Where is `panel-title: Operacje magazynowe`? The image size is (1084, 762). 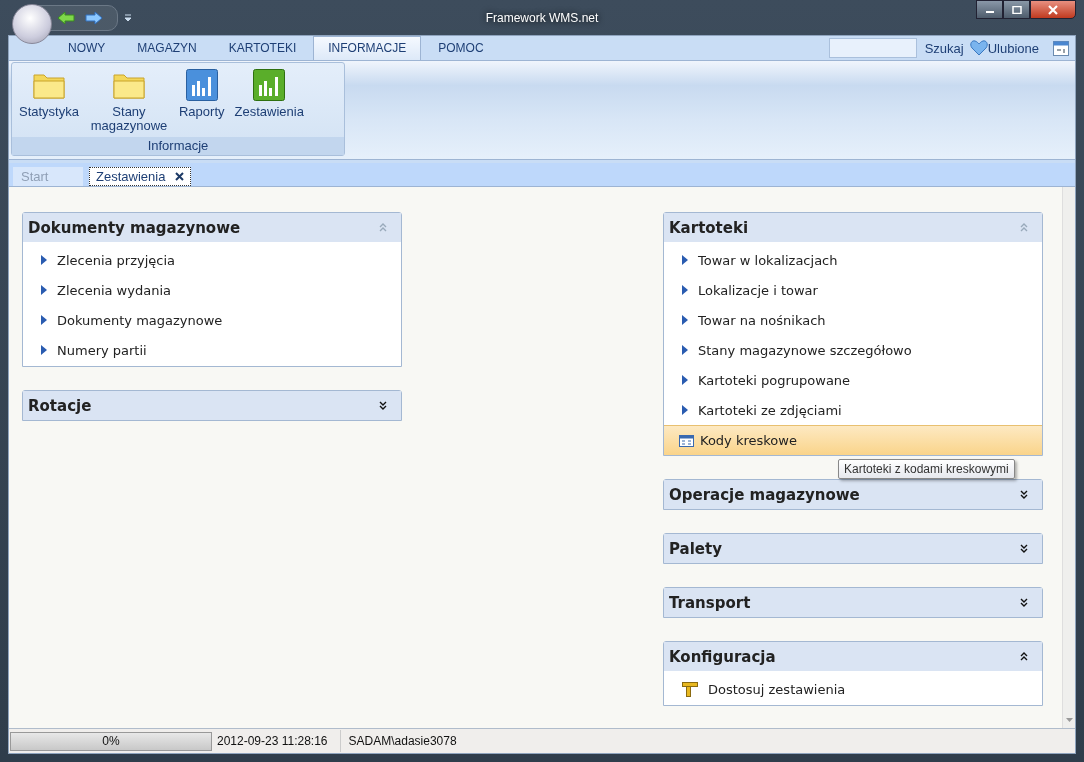 panel-title: Operacje magazynowe is located at coordinates (764, 494).